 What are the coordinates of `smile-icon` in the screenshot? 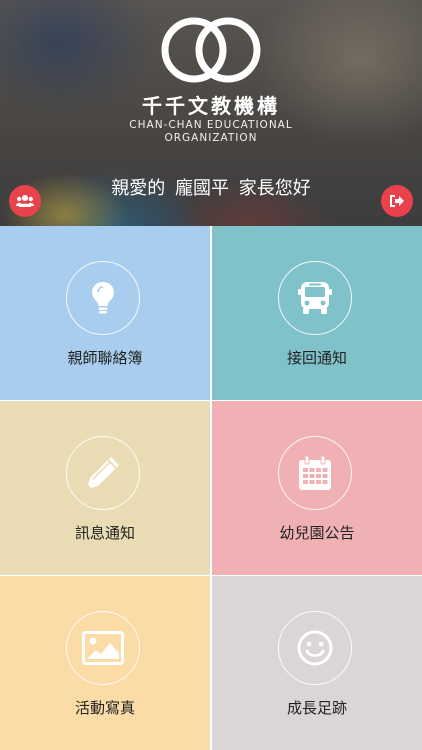 It's located at (315, 648).